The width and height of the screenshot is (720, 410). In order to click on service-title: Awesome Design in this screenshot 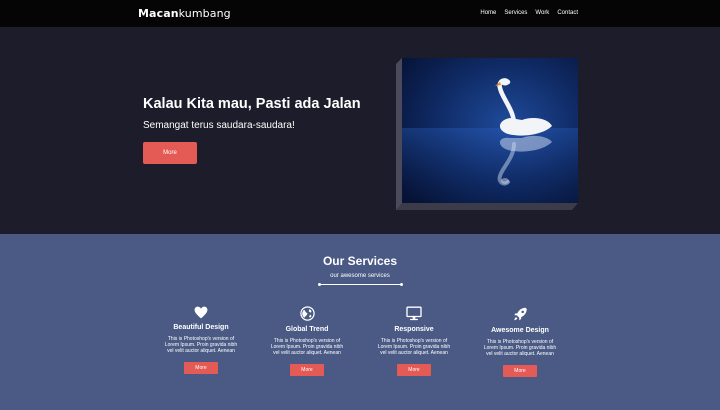, I will do `click(520, 330)`.